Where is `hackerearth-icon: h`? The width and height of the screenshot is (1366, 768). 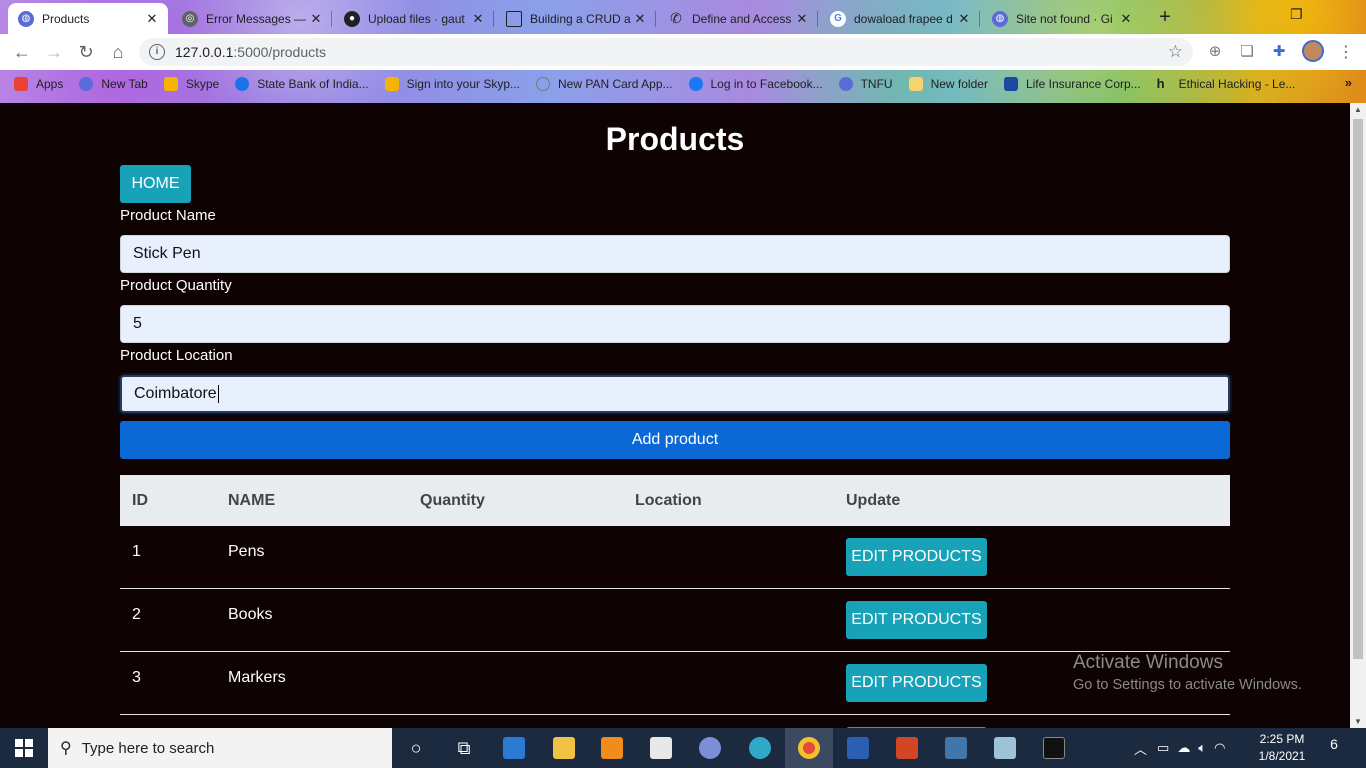 hackerearth-icon: h is located at coordinates (1160, 83).